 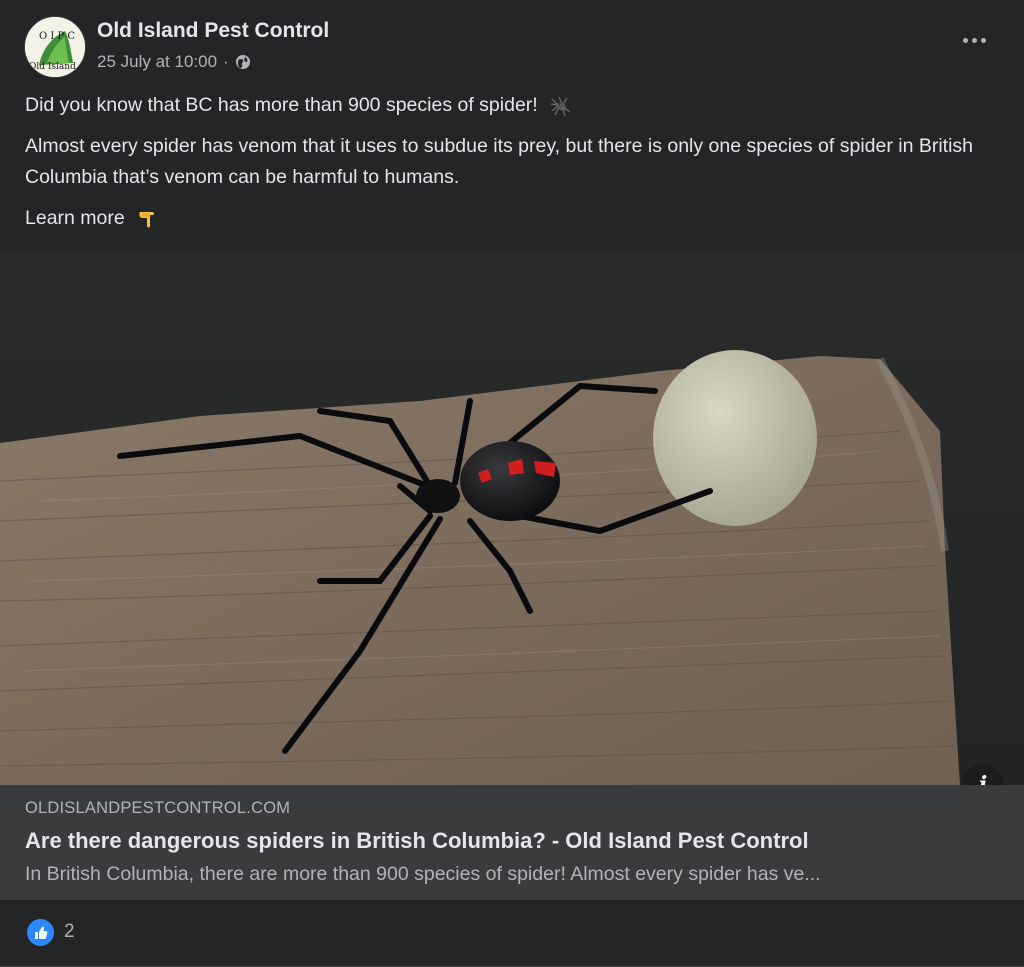 I want to click on post-paragraph: Learn more, so click(x=512, y=218).